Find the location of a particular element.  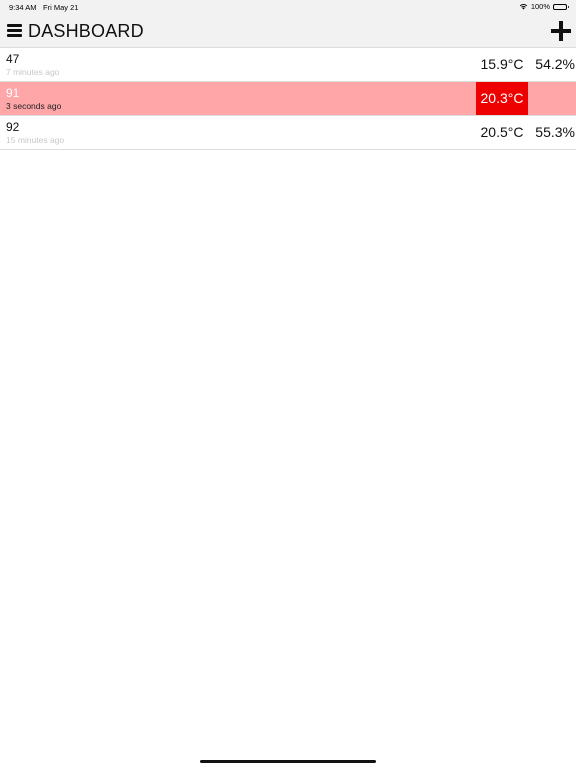

battery-icon is located at coordinates (561, 6).